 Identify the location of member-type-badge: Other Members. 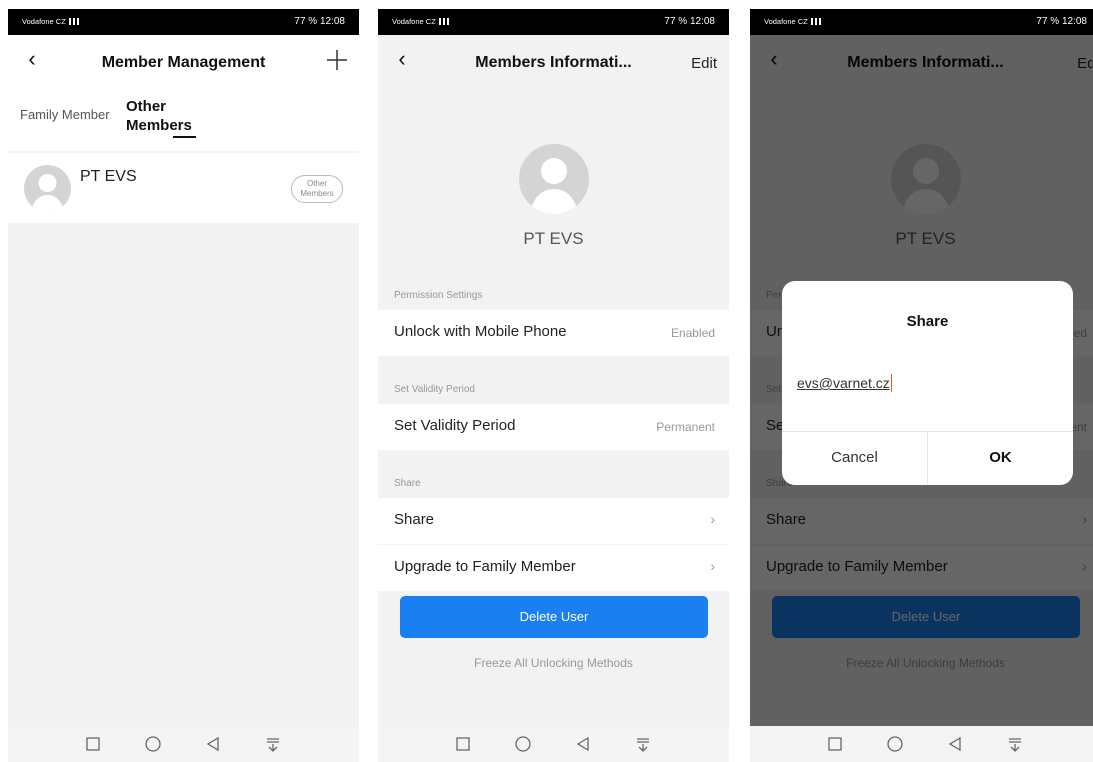
(317, 189).